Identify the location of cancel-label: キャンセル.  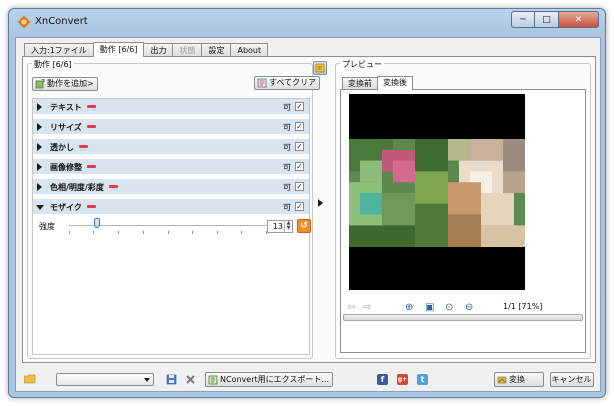
(571, 379).